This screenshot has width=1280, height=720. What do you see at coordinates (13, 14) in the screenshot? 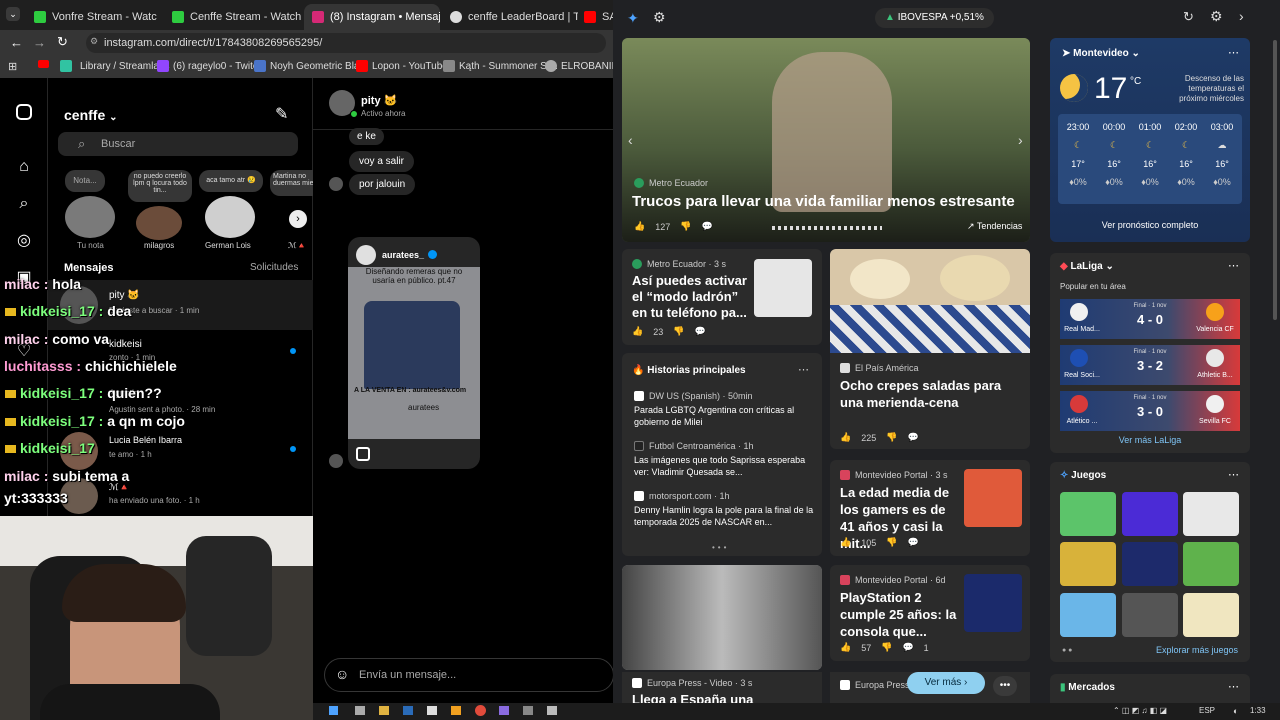
I see `tab-search-button: ⌄` at bounding box center [13, 14].